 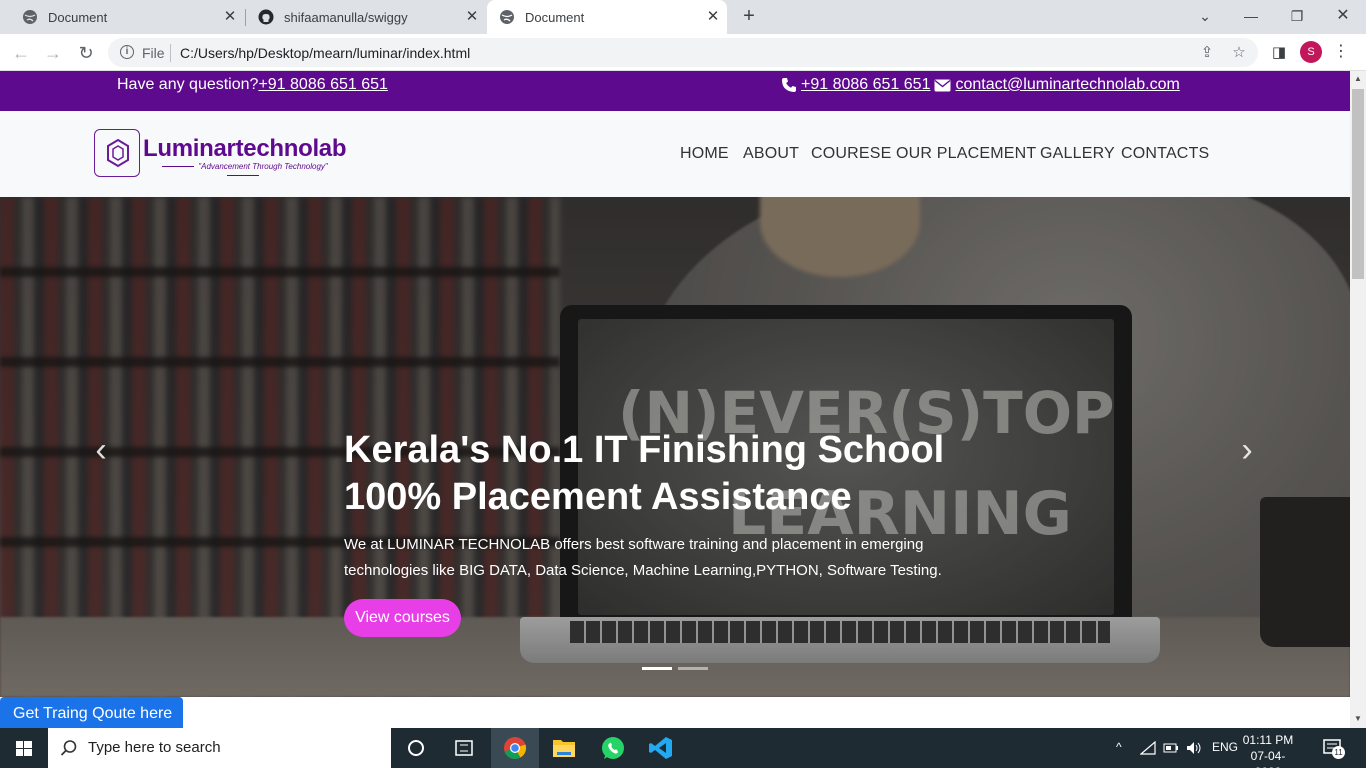 I want to click on notifications-button: 11, so click(x=1333, y=748).